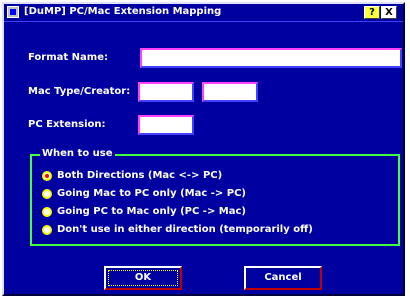 The width and height of the screenshot is (410, 300). What do you see at coordinates (166, 92) in the screenshot?
I see `mac-type-input` at bounding box center [166, 92].